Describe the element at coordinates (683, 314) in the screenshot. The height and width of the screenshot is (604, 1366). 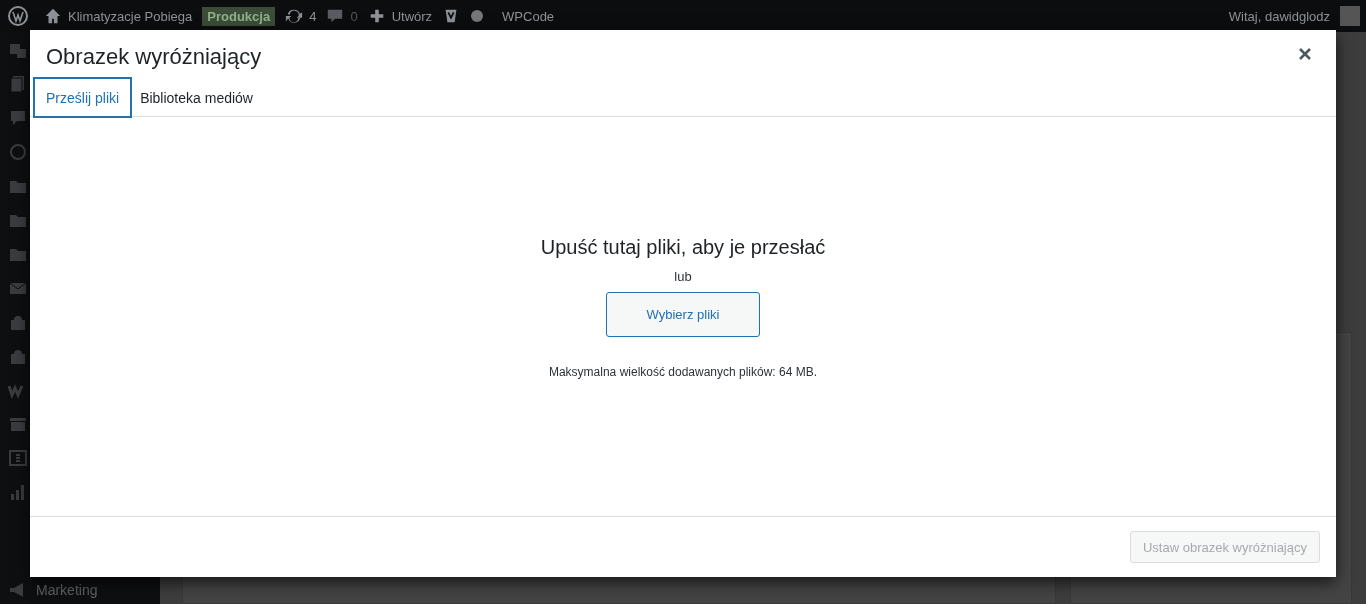
I see `select-files-button: Wybierz pliki` at that location.